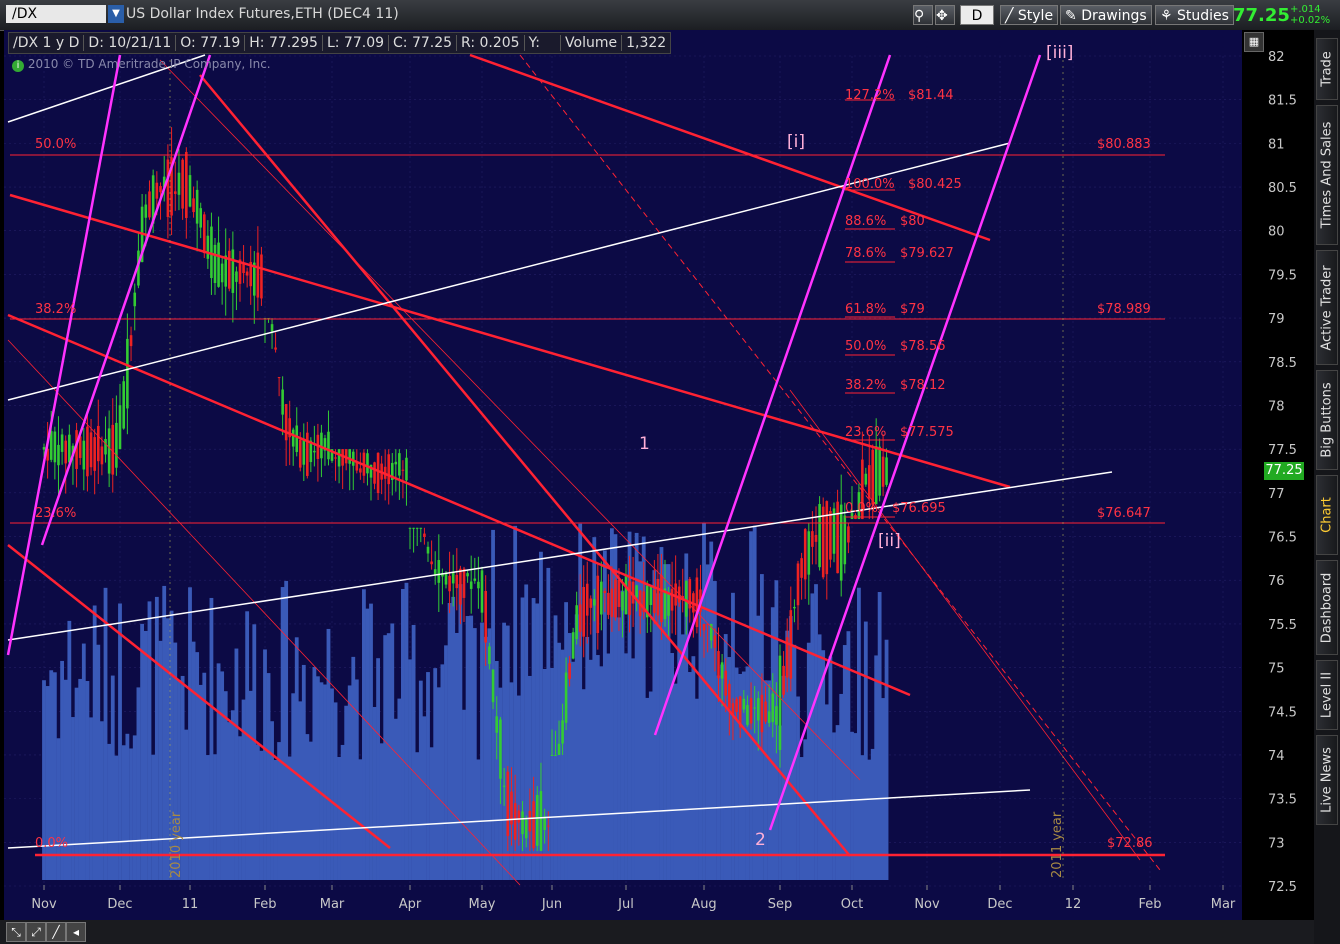 The image size is (1340, 944). Describe the element at coordinates (865, 309) in the screenshot. I see `fib-retrace-pct: 61.8%` at that location.